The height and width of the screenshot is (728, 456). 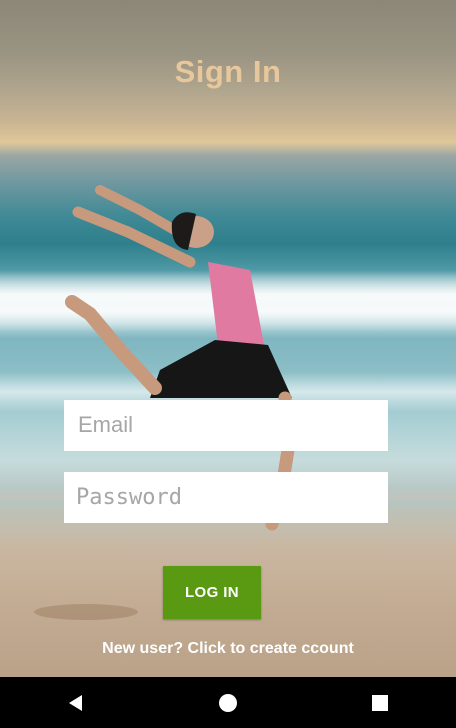 What do you see at coordinates (226, 425) in the screenshot?
I see `email-field` at bounding box center [226, 425].